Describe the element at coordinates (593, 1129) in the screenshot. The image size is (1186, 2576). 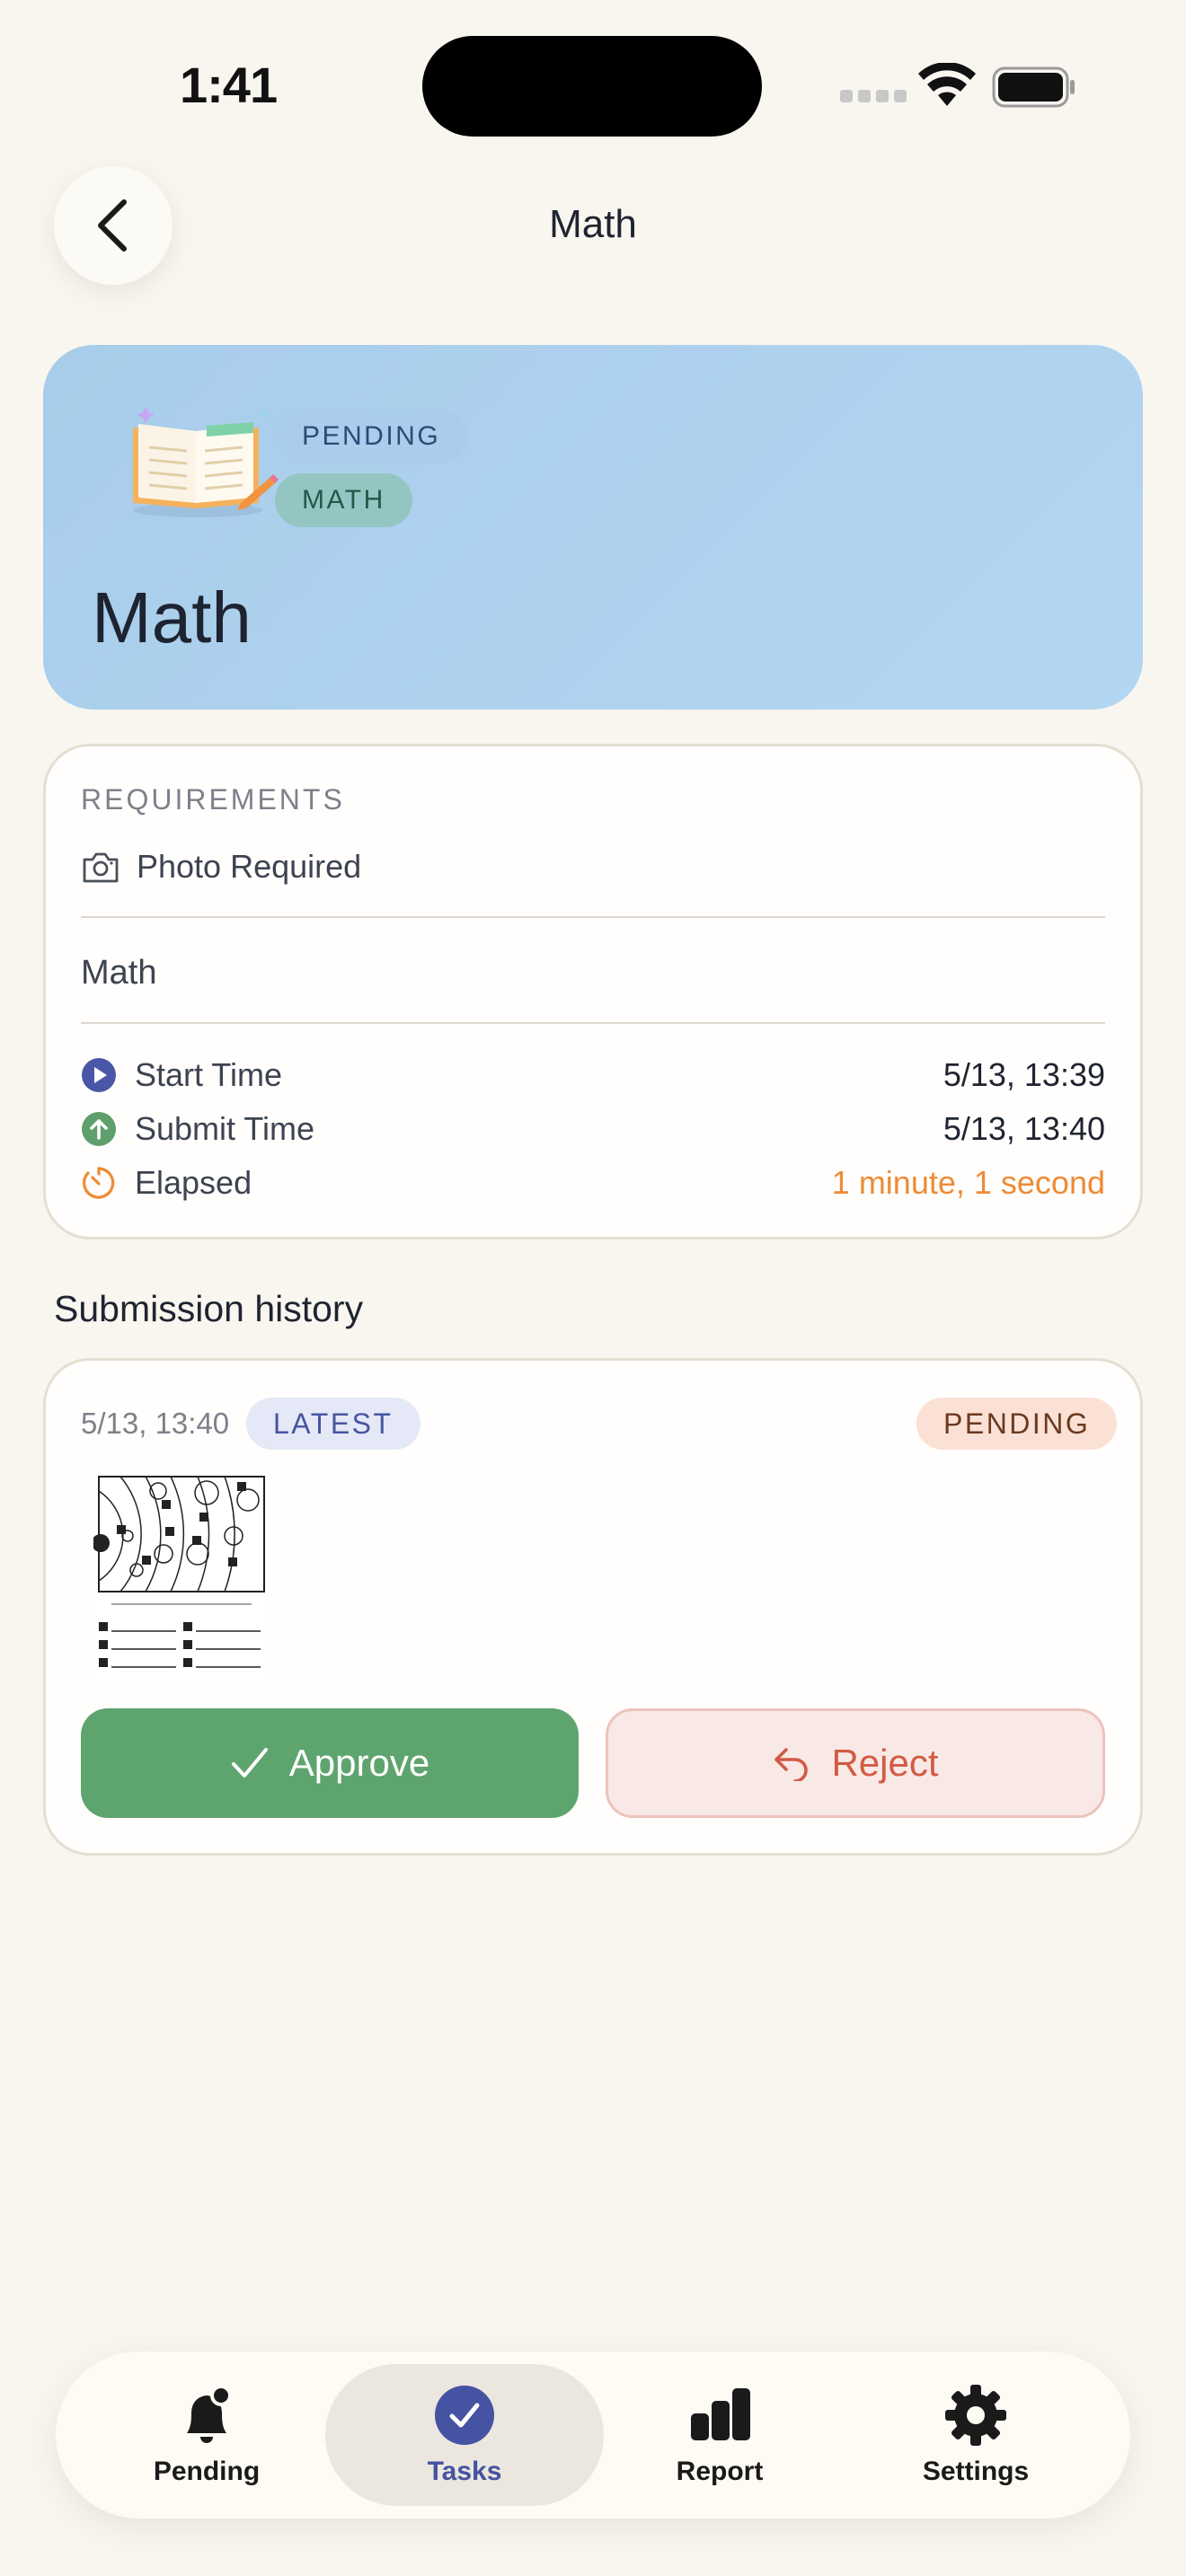
I see `submit-time-row: Submit Time 5/13, 13:40` at that location.